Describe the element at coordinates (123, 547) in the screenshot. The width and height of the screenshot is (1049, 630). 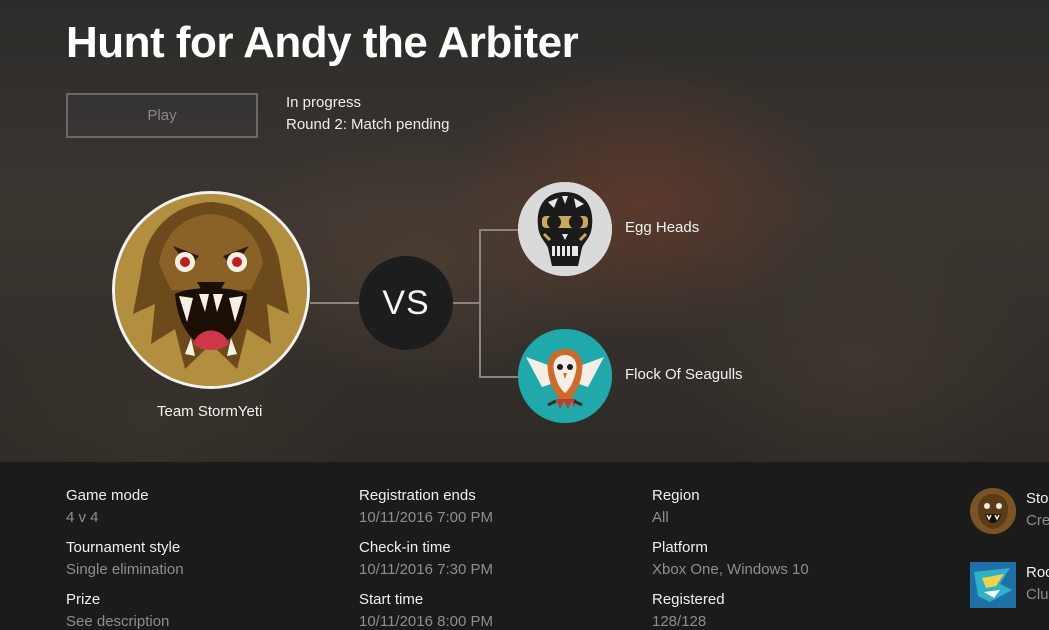
I see `tournament-style-label: Tournament style` at that location.